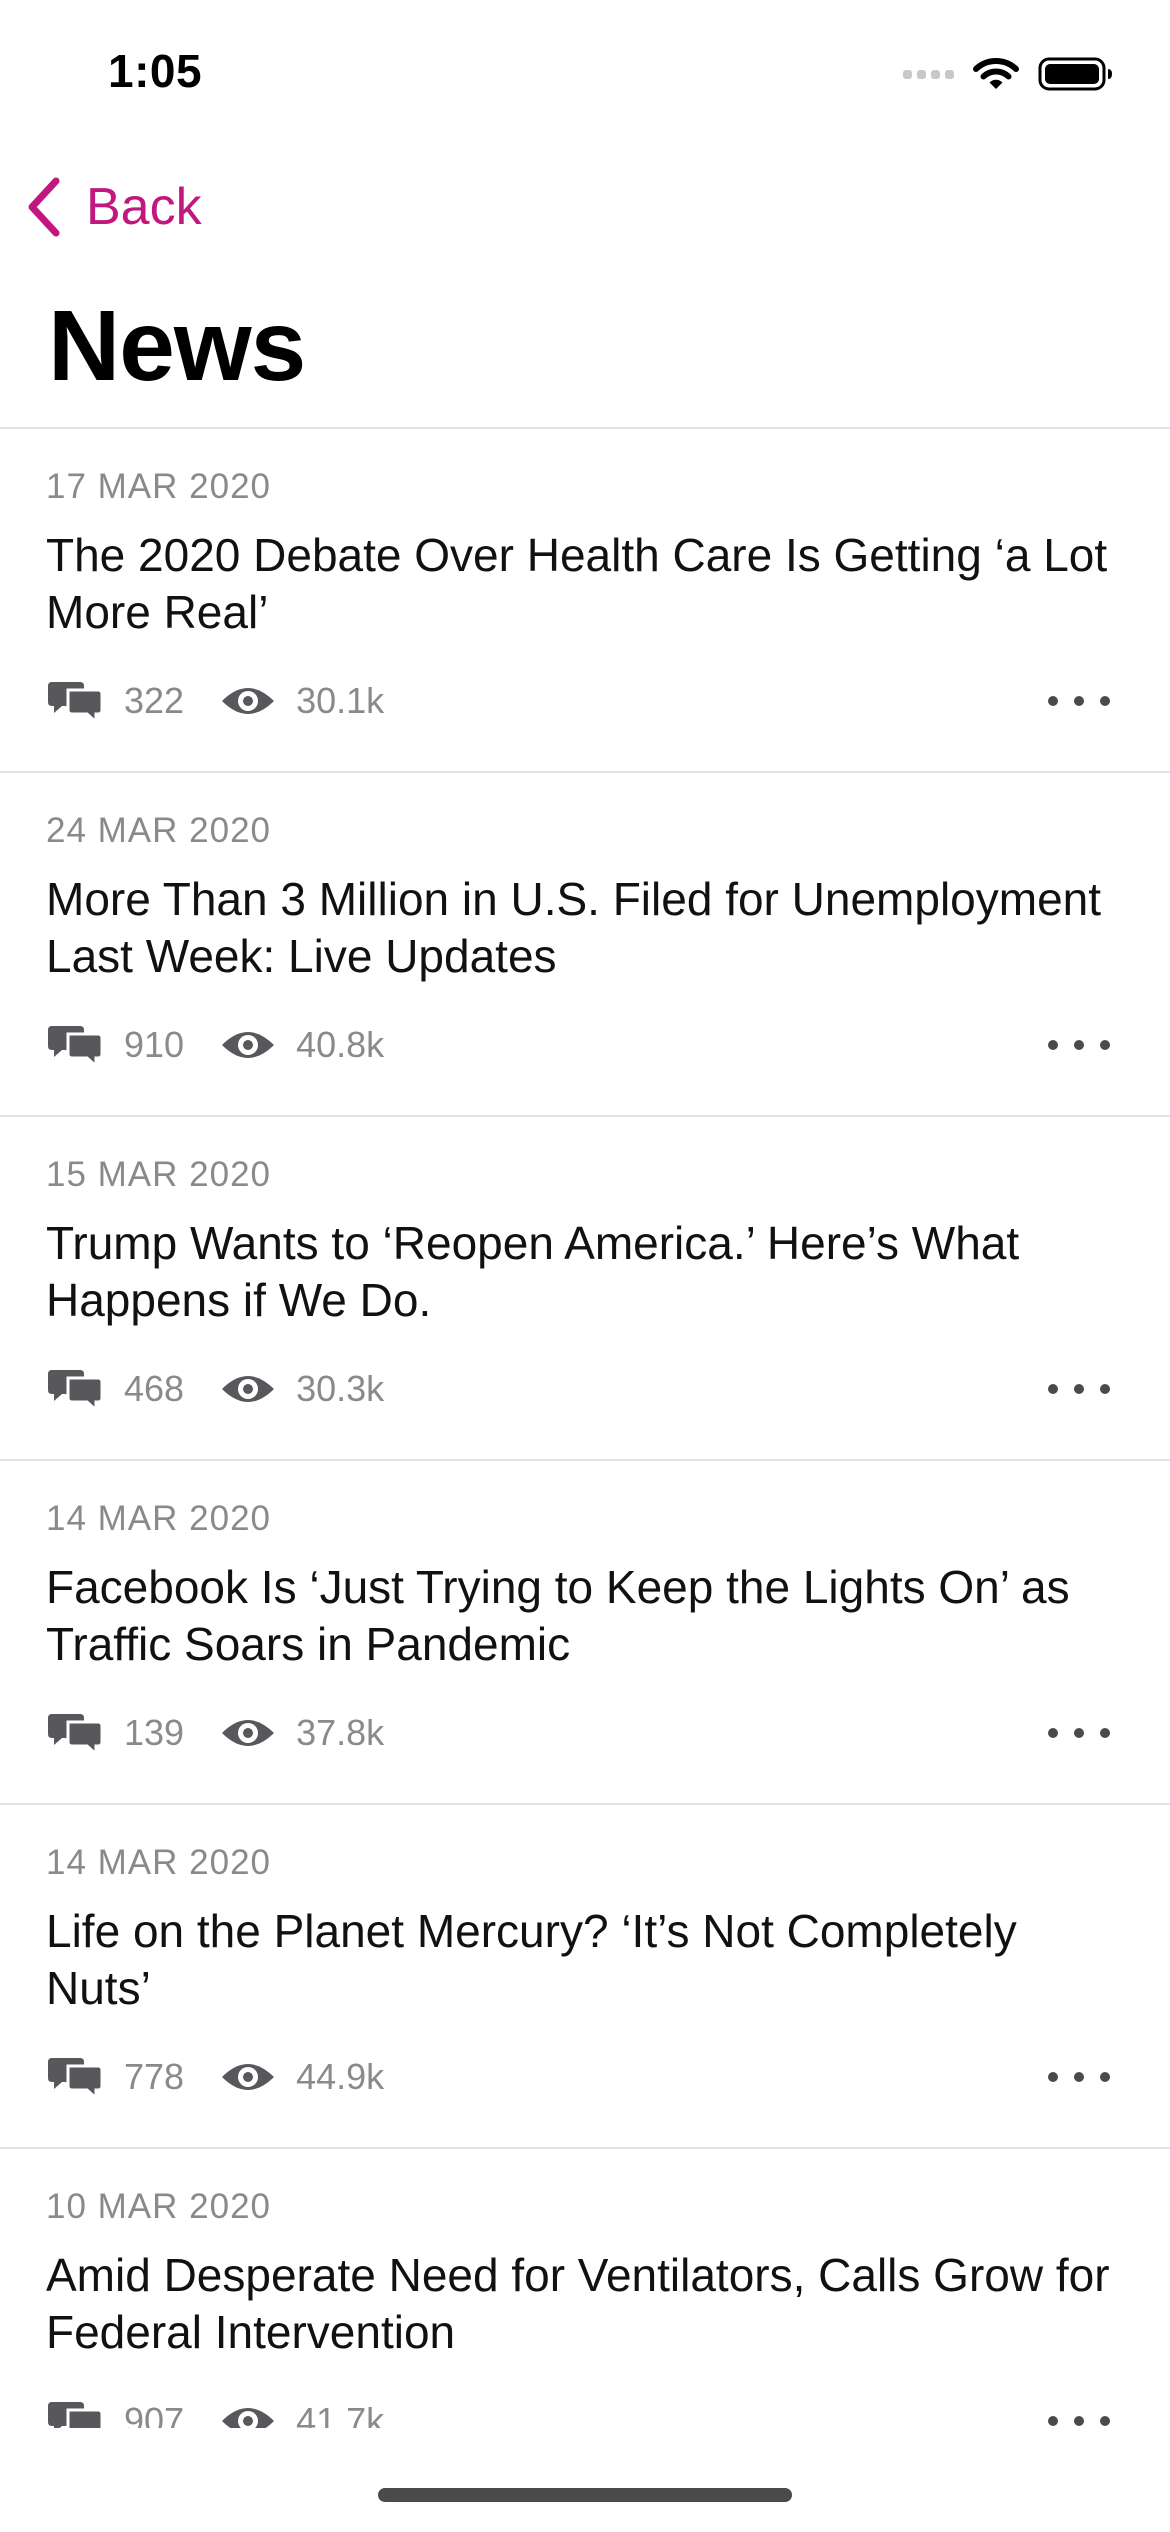  Describe the element at coordinates (340, 1044) in the screenshot. I see `views-count: 40.8k` at that location.